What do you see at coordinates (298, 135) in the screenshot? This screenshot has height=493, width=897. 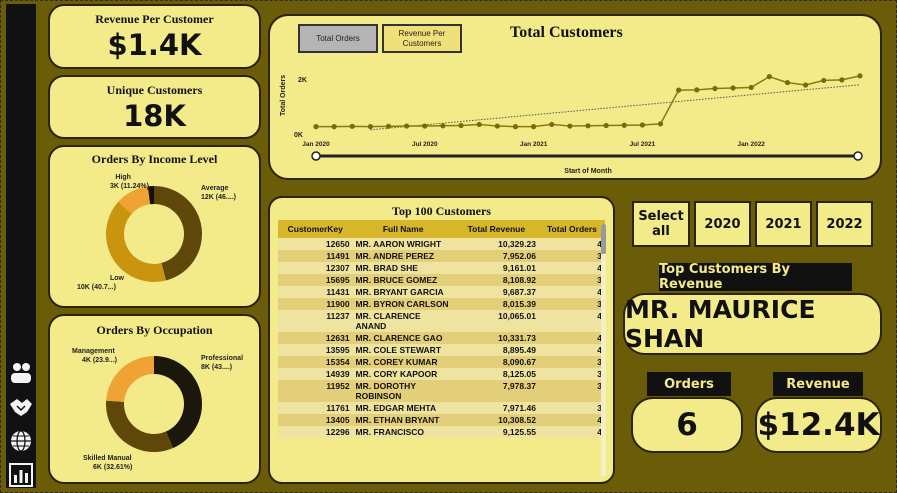 I see `y-tick-label: 0K` at bounding box center [298, 135].